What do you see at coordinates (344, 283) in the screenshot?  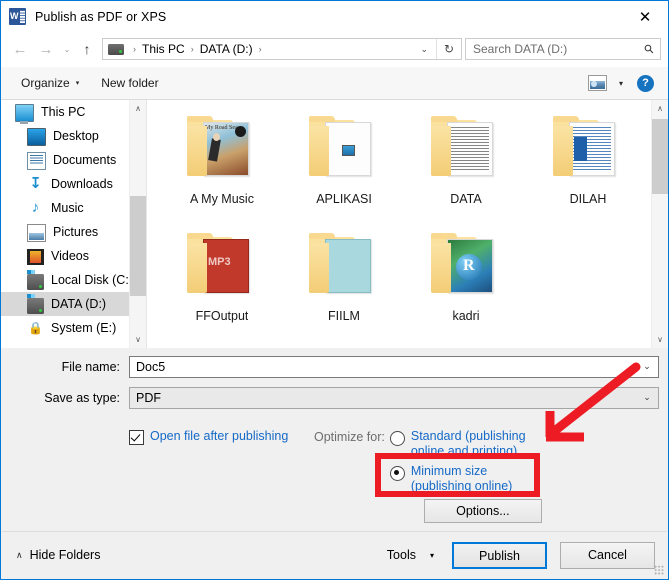 I see `list-item: 4 FIILM` at bounding box center [344, 283].